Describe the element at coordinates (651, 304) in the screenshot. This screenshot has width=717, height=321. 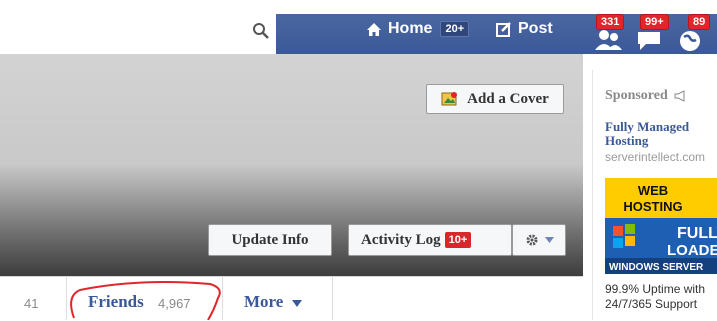
I see `ad-body-line: 24/7/365 Support` at that location.